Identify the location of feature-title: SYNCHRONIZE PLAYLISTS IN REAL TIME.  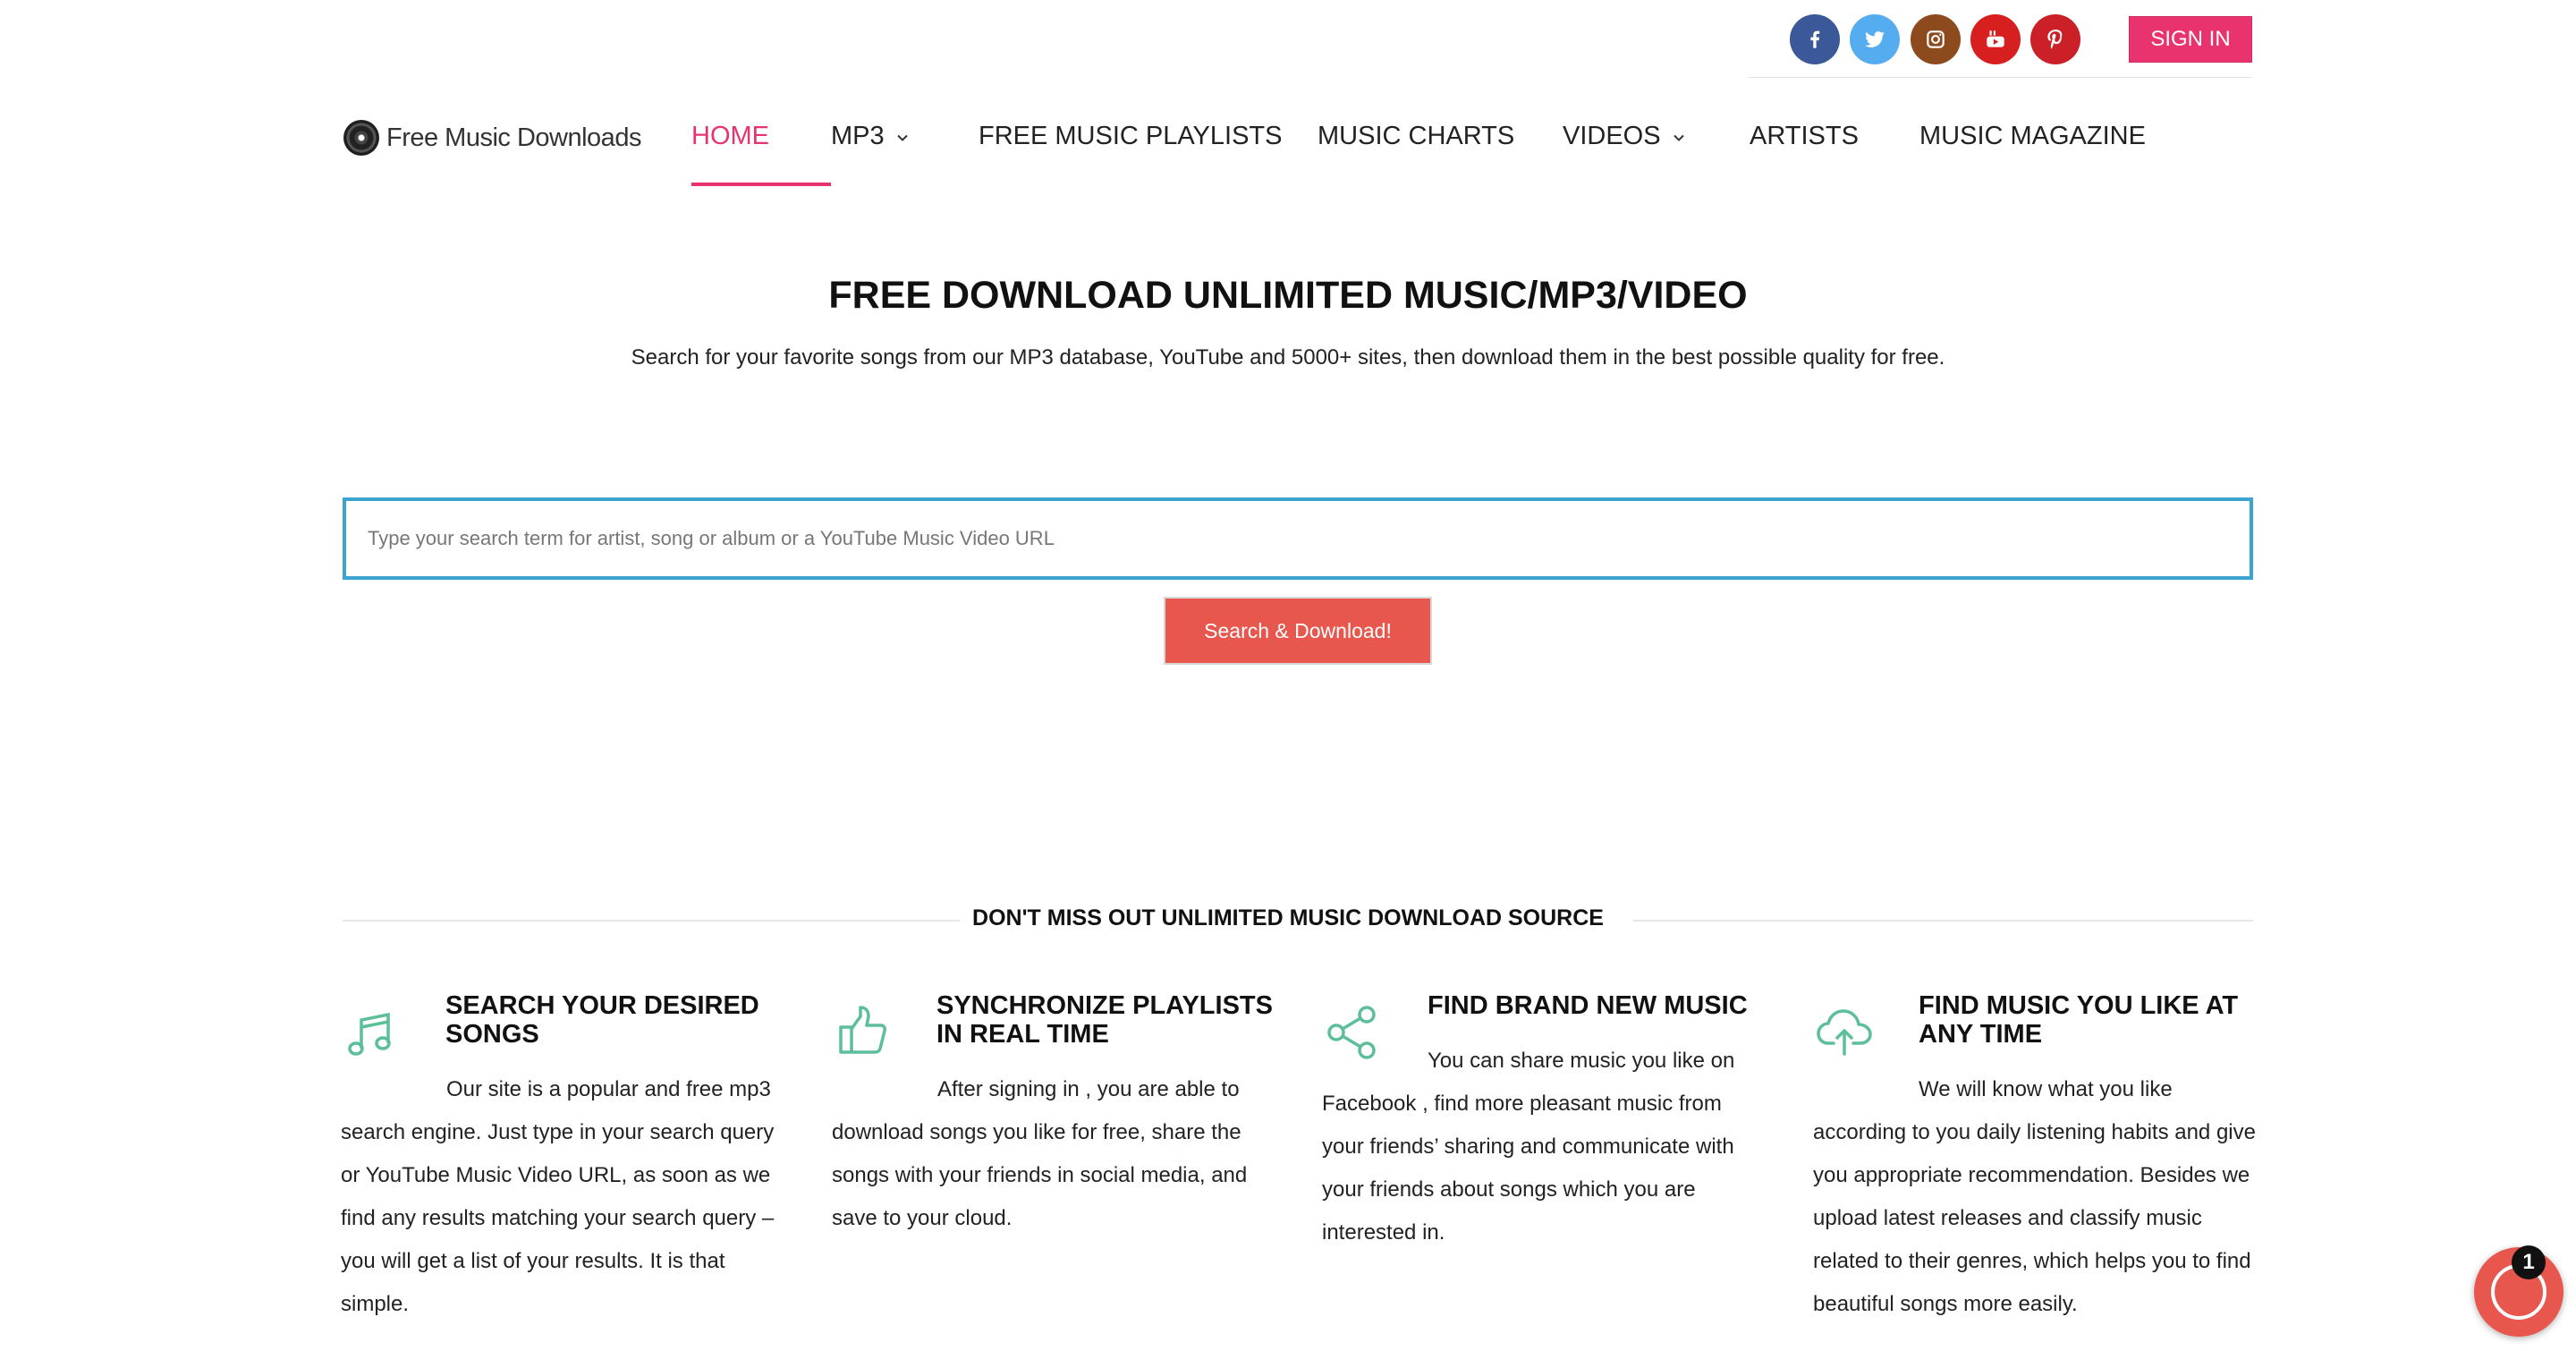
(1104, 1020).